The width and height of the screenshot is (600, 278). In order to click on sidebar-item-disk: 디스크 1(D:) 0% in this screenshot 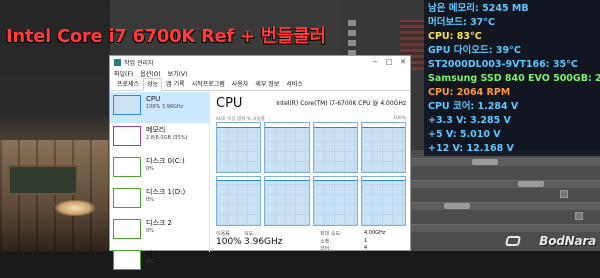, I will do `click(159, 200)`.